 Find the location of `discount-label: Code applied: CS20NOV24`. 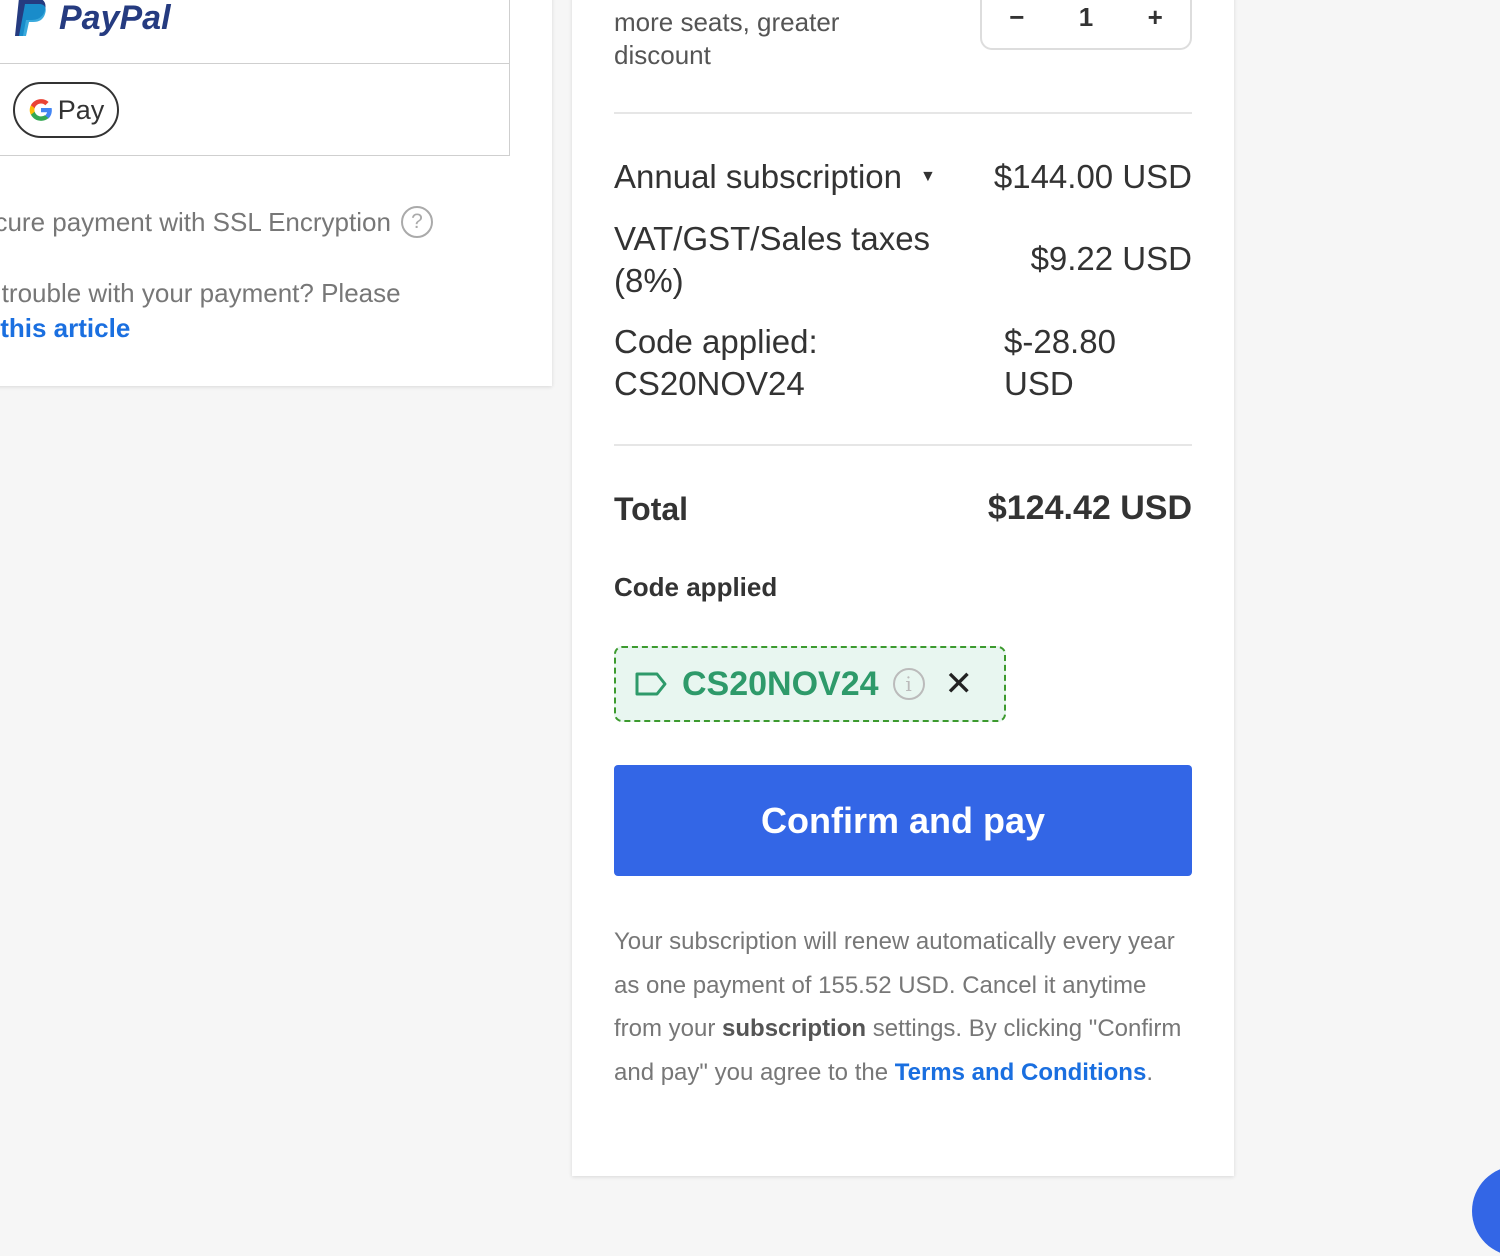

discount-label: Code applied: CS20NOV24 is located at coordinates (739, 363).